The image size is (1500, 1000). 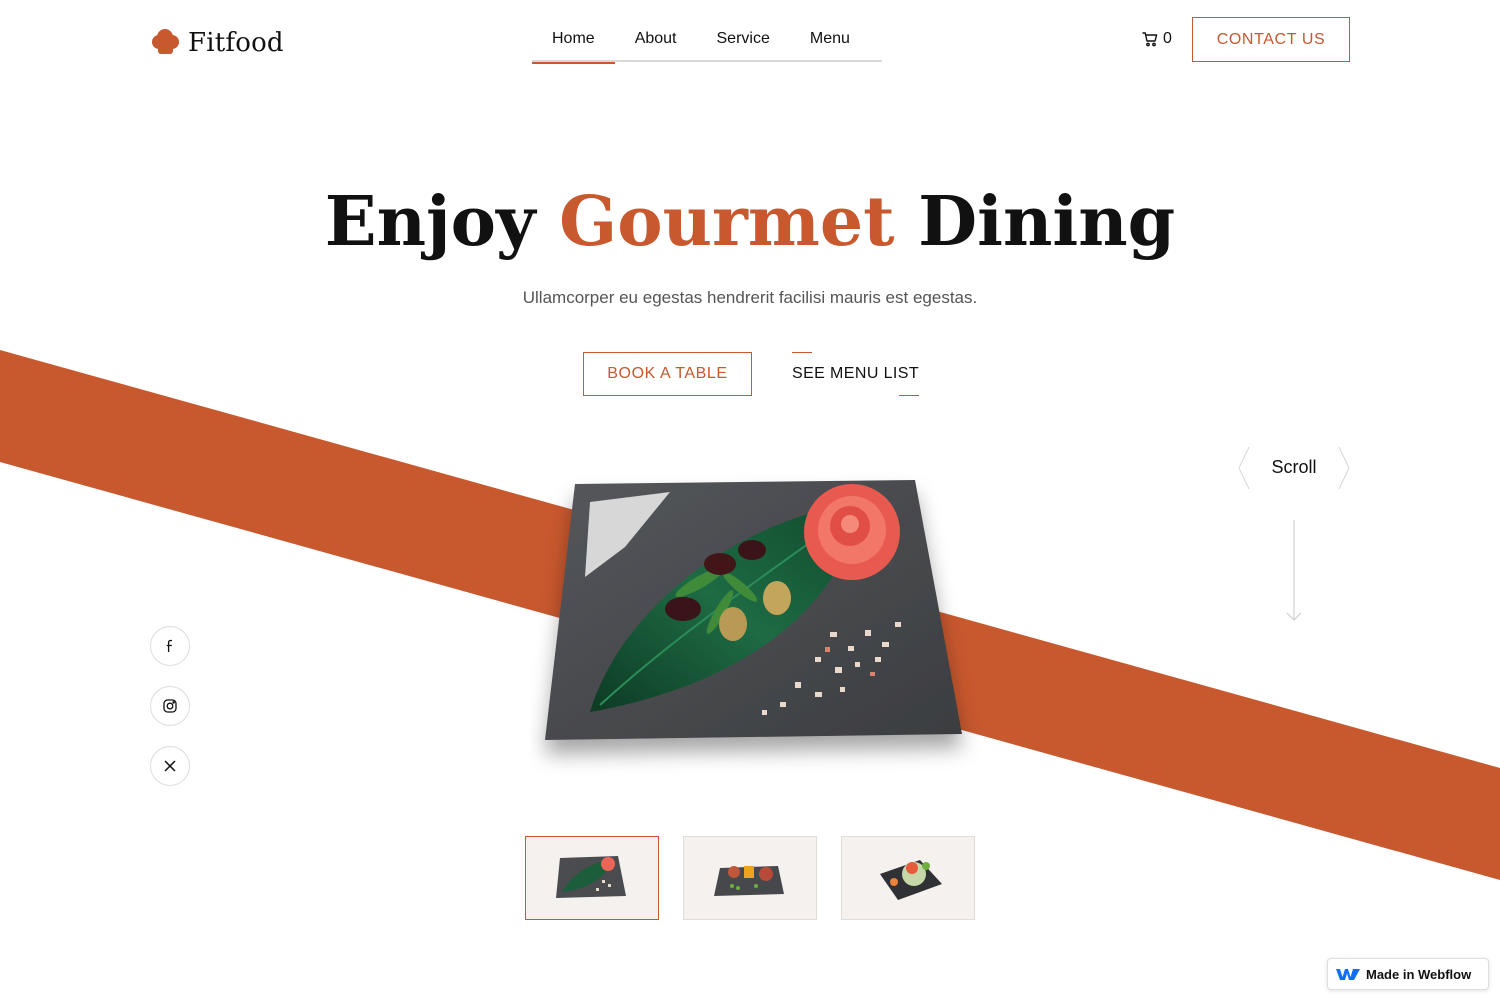 I want to click on book-table-button: BOOK A TABLE, so click(x=667, y=374).